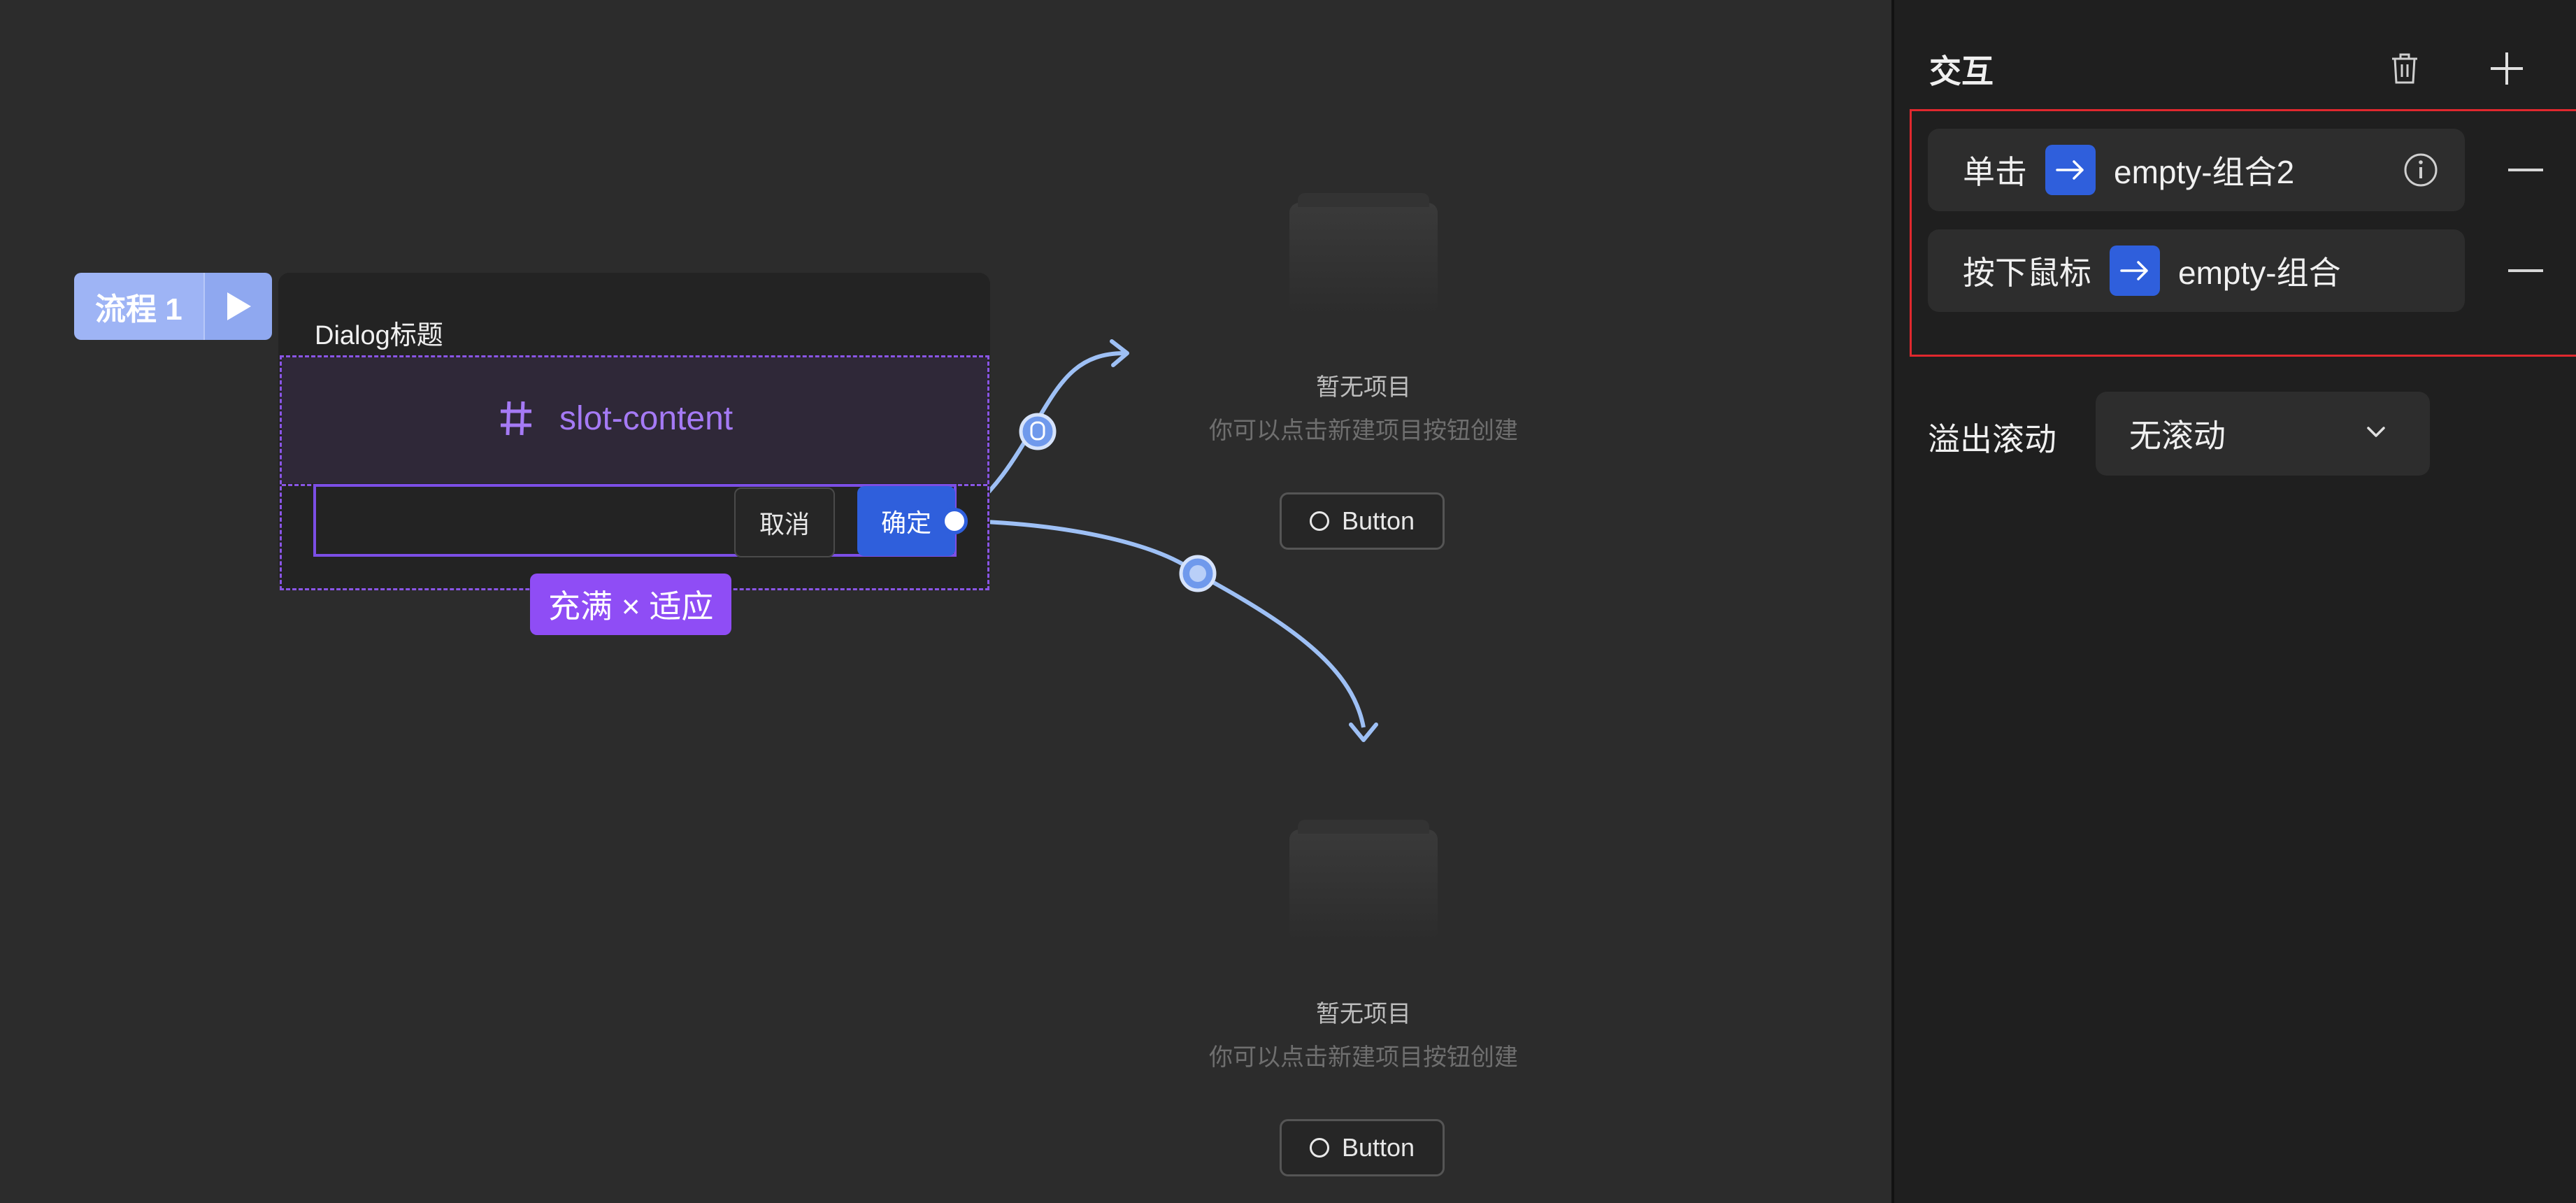  I want to click on connector-node-1-mouse-icon, so click(1037, 431).